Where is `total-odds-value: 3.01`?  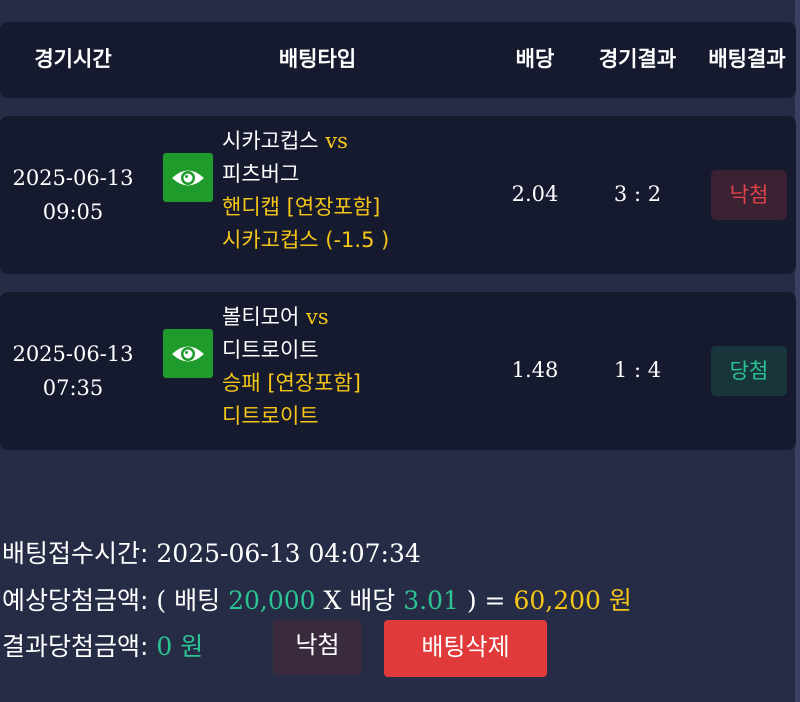
total-odds-value: 3.01 is located at coordinates (431, 600).